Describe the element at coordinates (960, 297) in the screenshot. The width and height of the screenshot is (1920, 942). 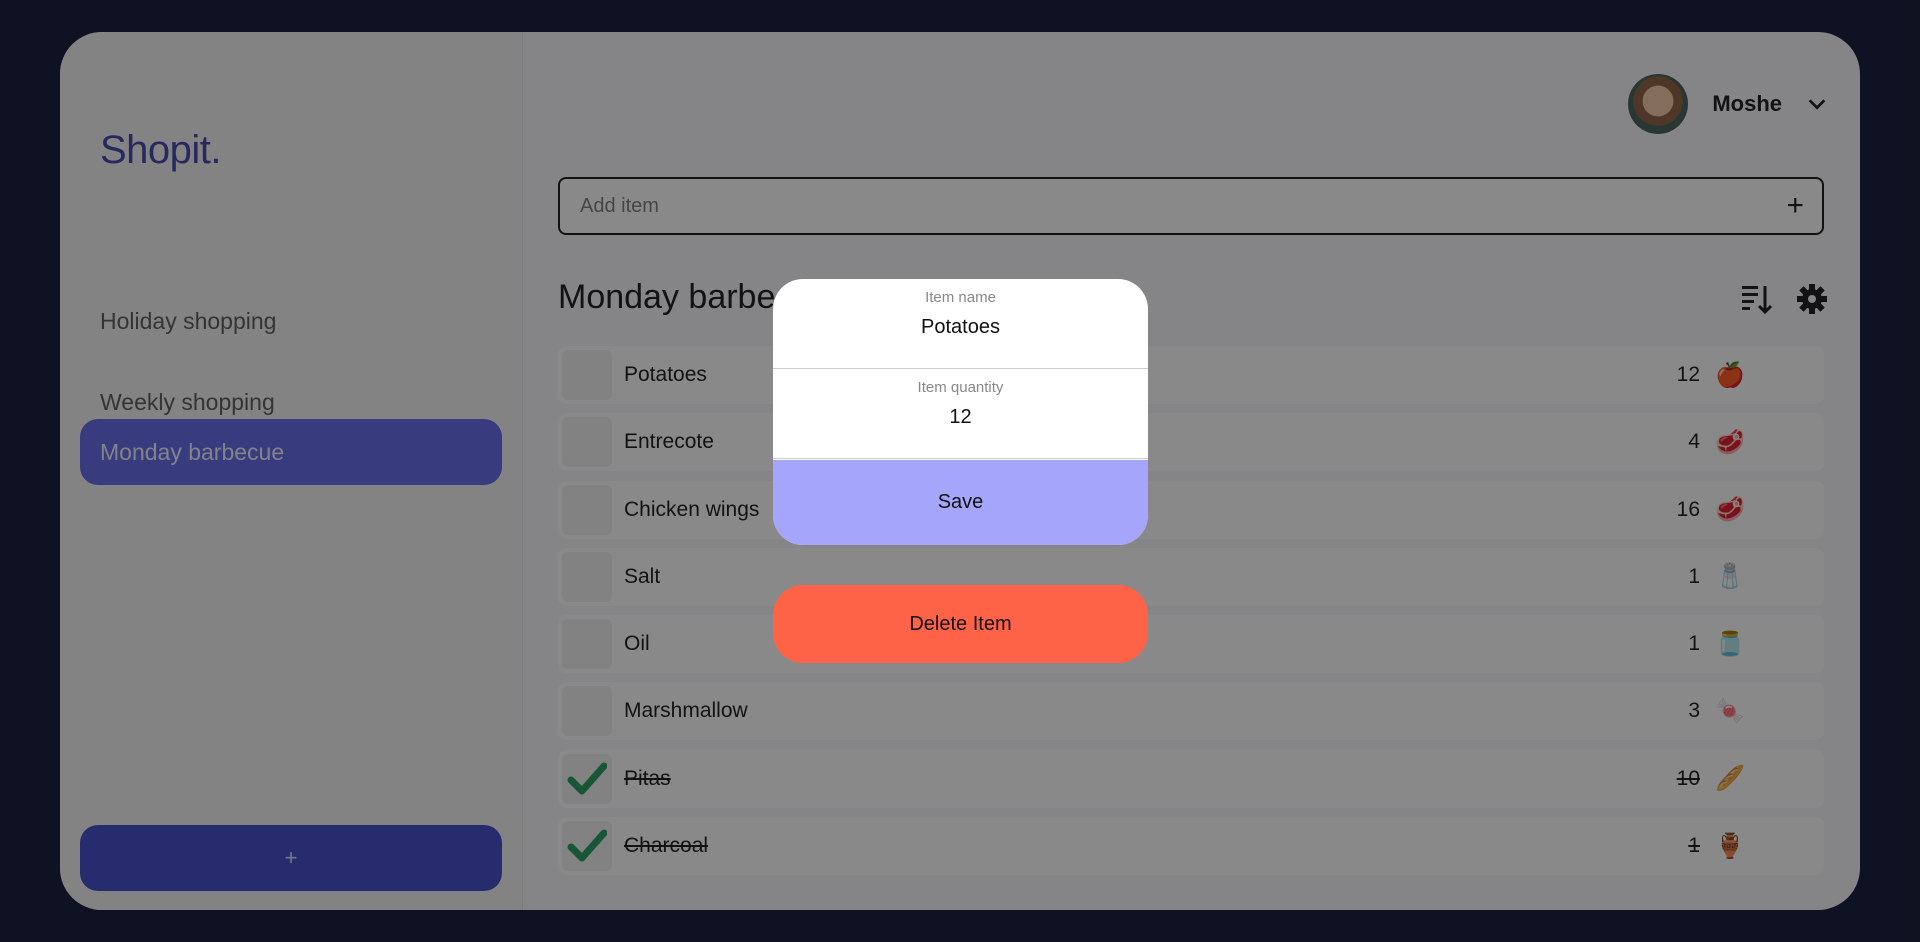
I see `item-name-label: Item name` at that location.